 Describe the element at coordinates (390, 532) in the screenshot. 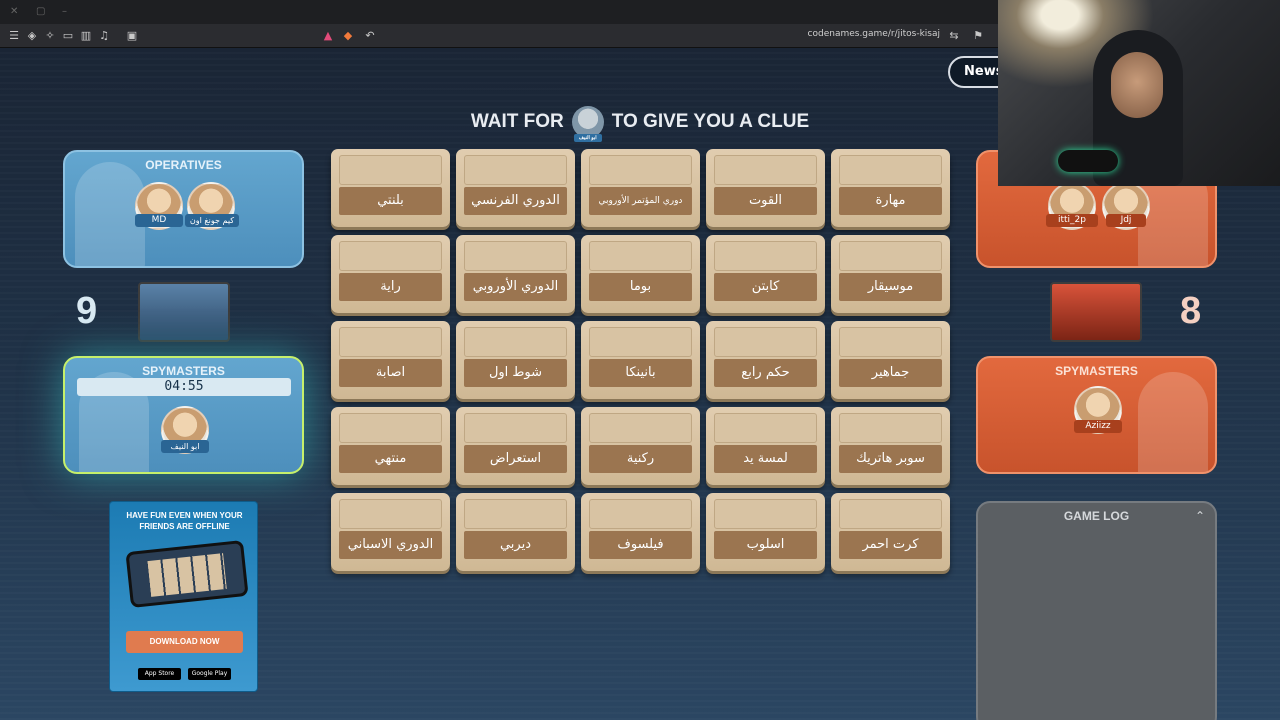

I see `word-card: الدوري الاسباني` at that location.